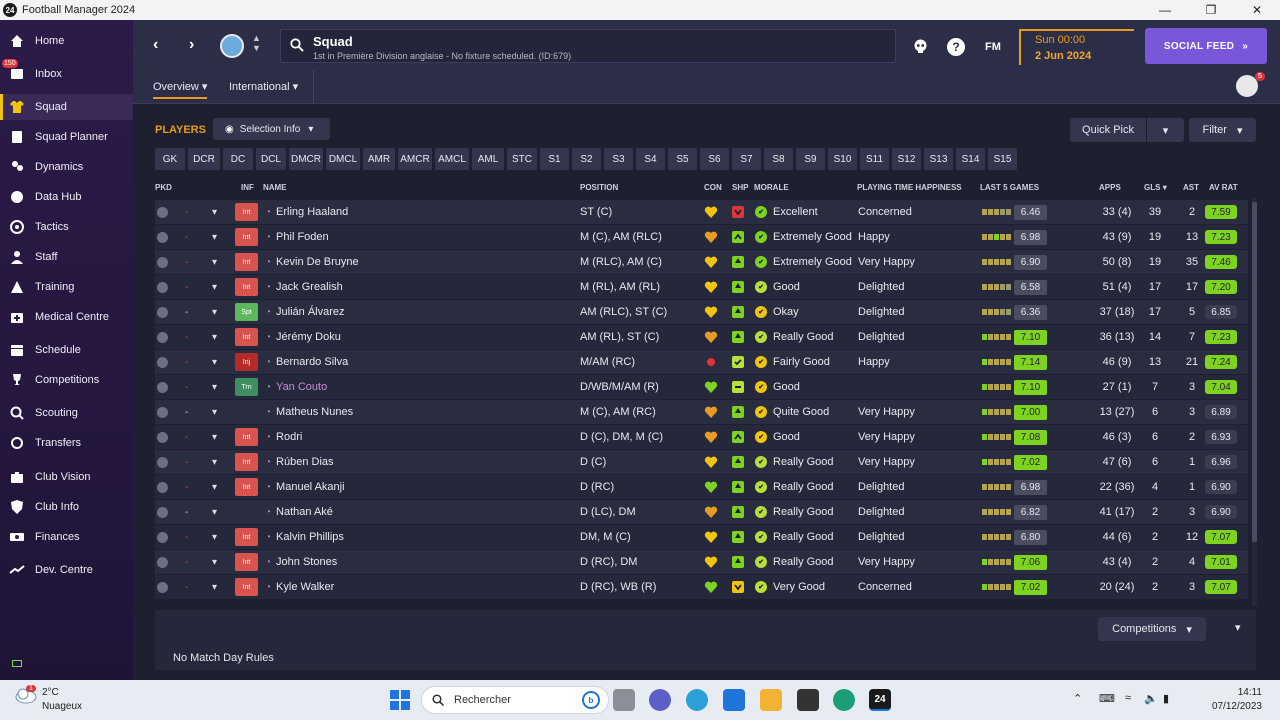  I want to click on dropbox-icon, so click(734, 700).